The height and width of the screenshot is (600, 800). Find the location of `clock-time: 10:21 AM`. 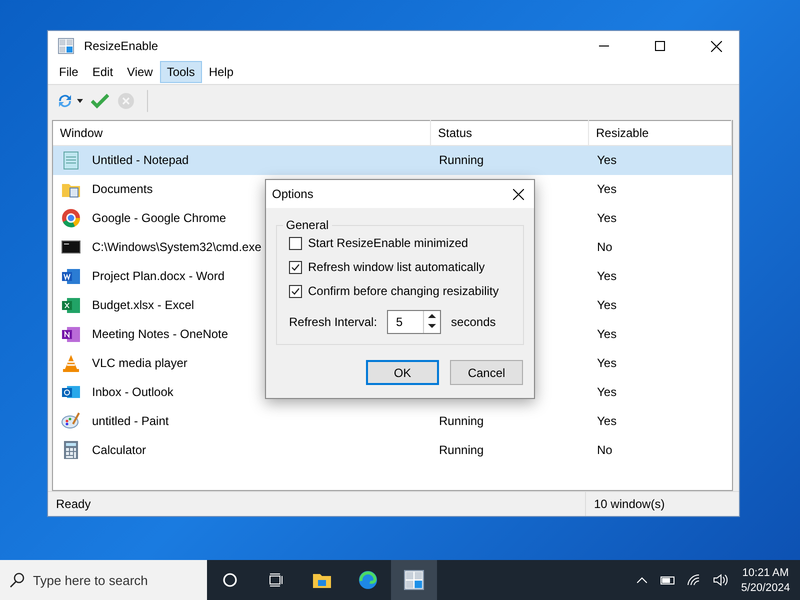

clock-time: 10:21 AM is located at coordinates (765, 572).